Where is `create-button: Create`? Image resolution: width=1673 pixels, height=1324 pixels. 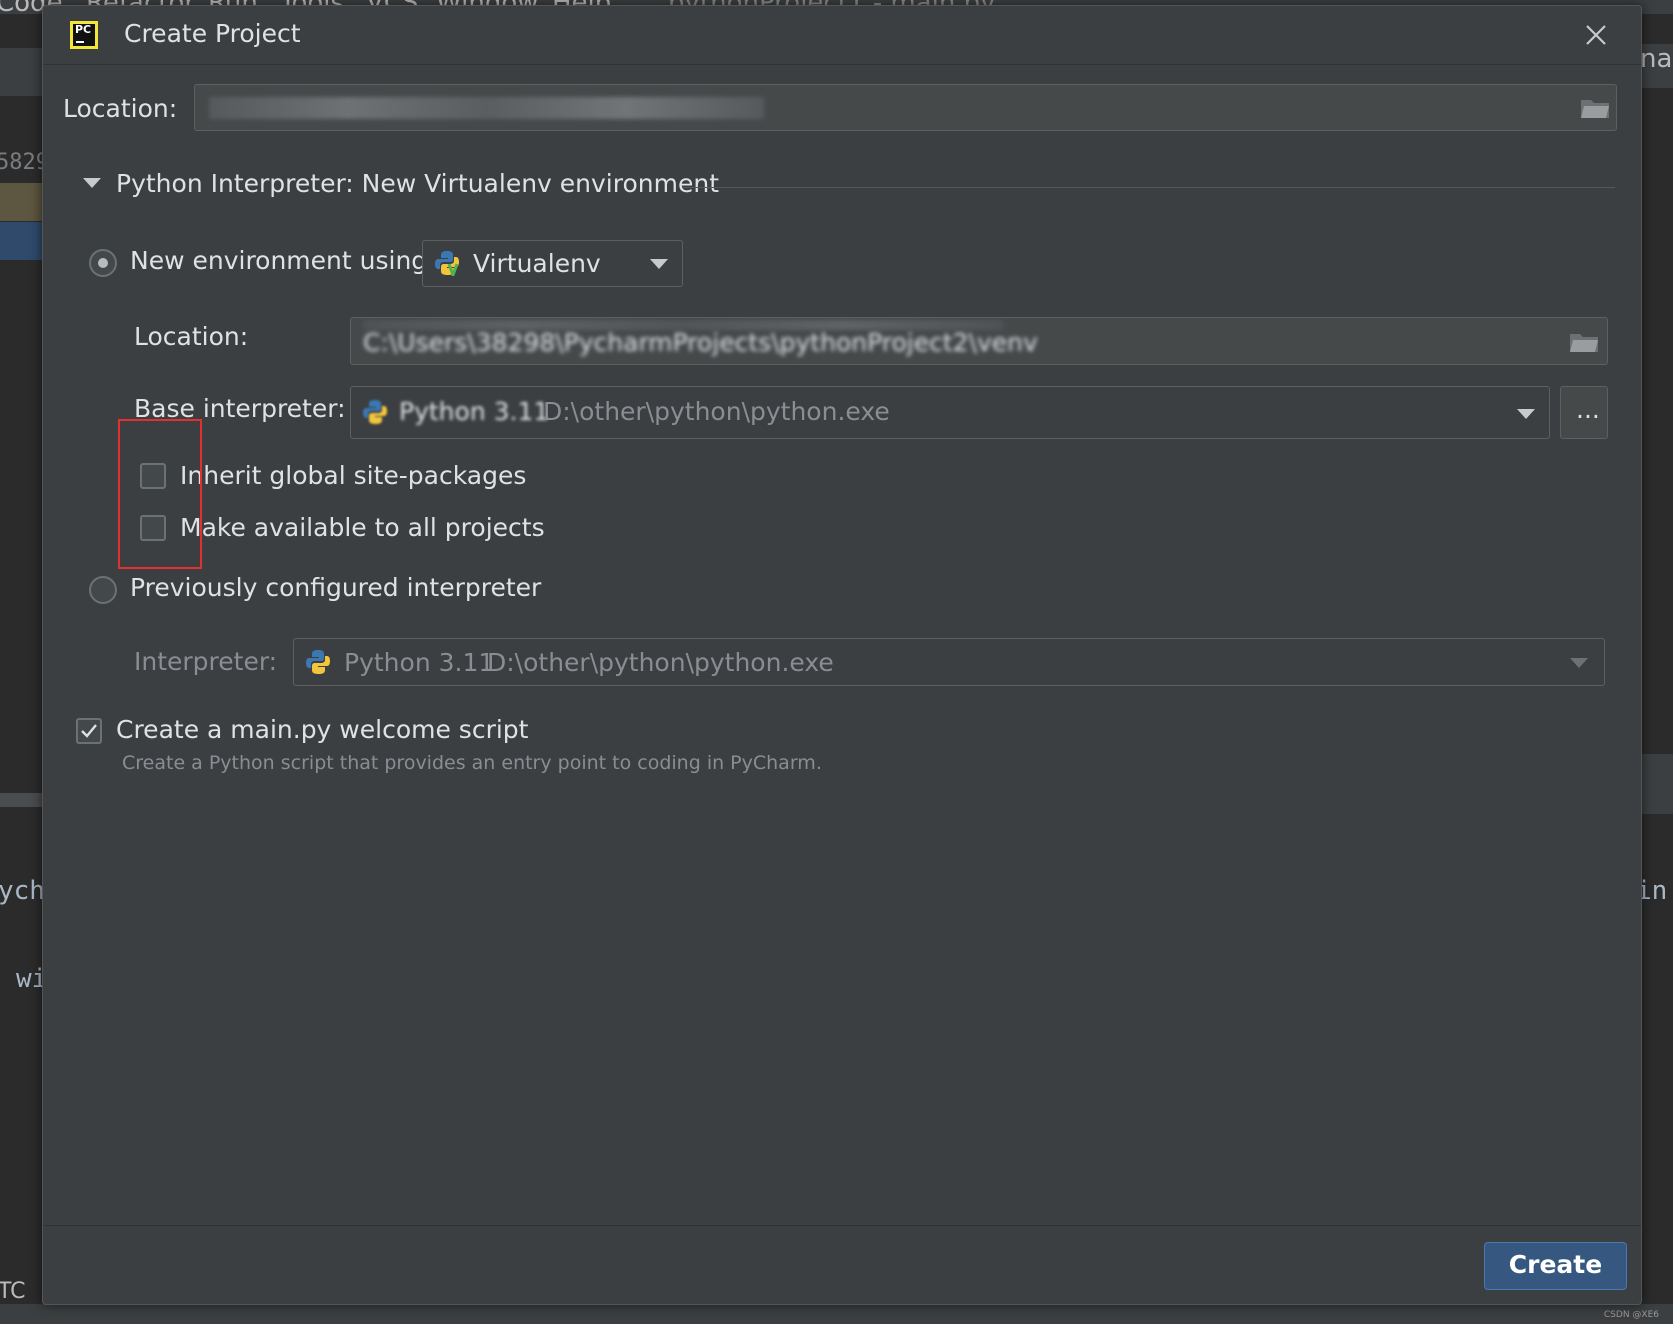
create-button: Create is located at coordinates (1555, 1266).